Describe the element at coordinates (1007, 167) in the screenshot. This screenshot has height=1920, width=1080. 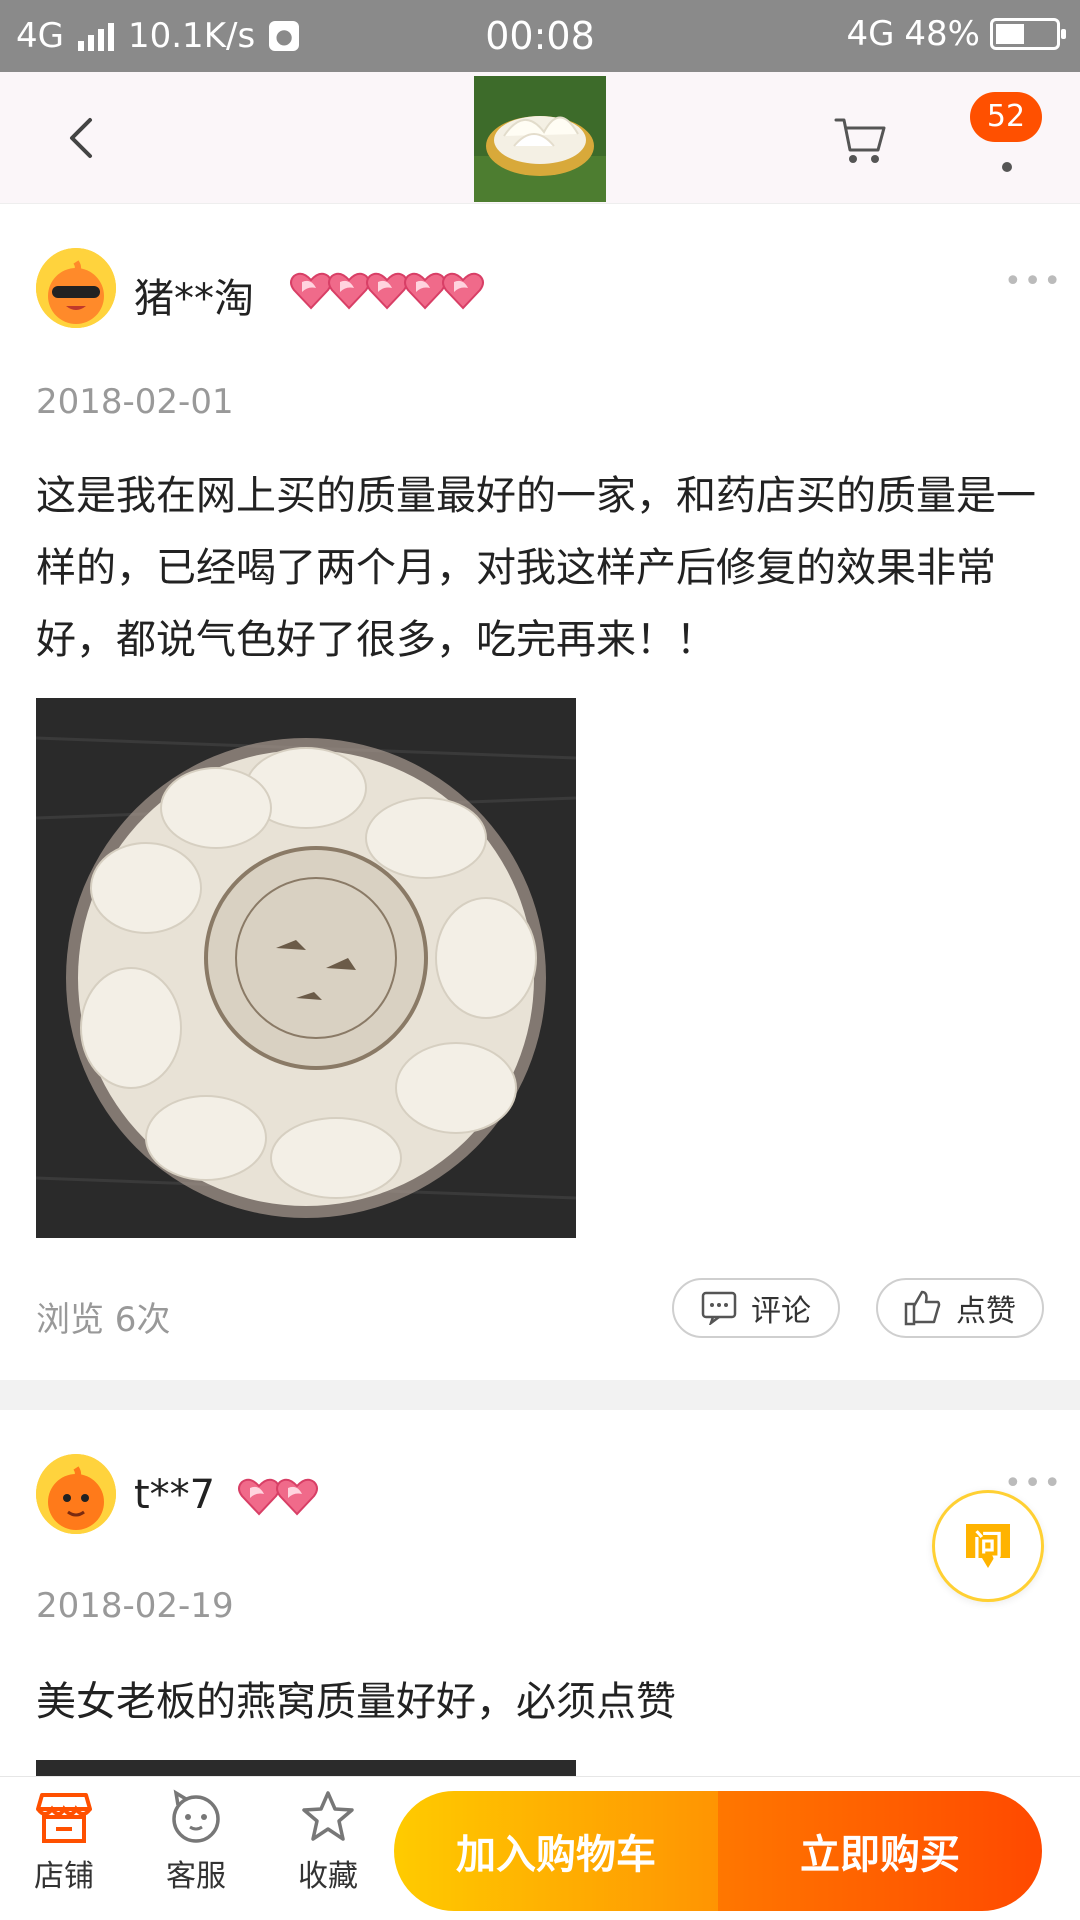
I see `more-dot-icon` at that location.